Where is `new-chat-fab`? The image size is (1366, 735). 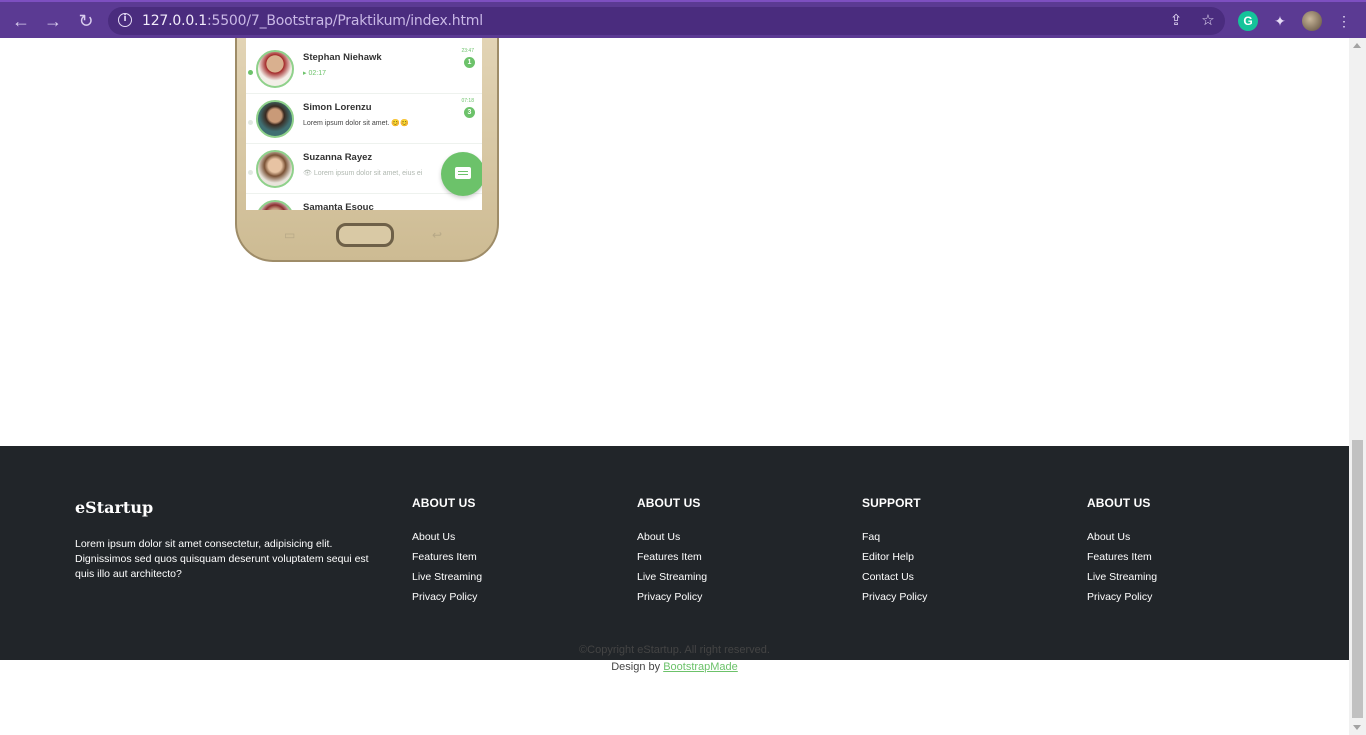
new-chat-fab is located at coordinates (461, 174).